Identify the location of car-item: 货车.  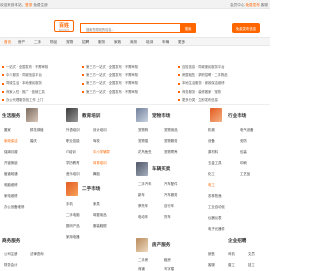
(167, 216).